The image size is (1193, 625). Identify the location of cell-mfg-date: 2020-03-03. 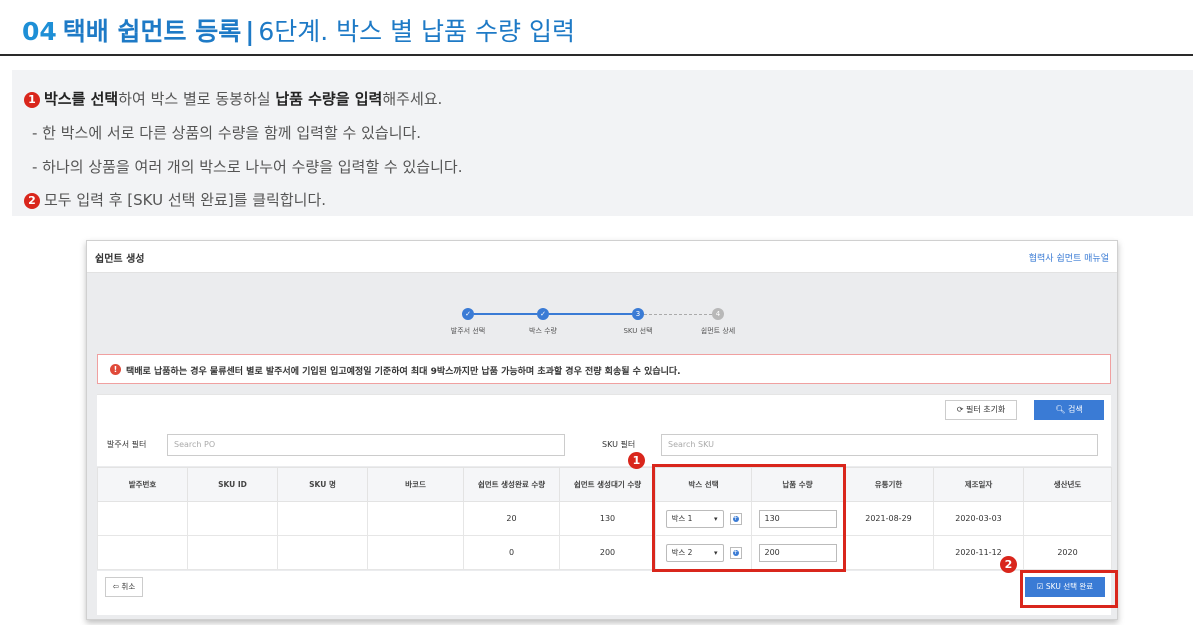
(978, 518).